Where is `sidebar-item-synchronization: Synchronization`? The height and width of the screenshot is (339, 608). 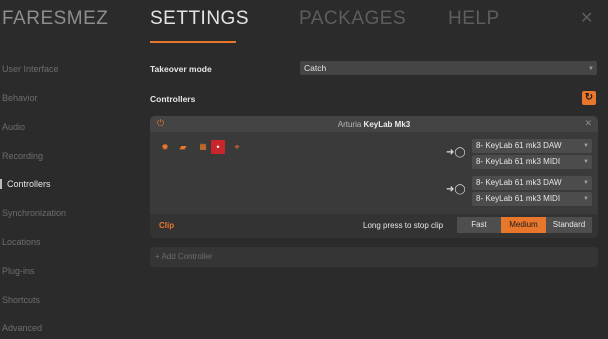 sidebar-item-synchronization: Synchronization is located at coordinates (34, 213).